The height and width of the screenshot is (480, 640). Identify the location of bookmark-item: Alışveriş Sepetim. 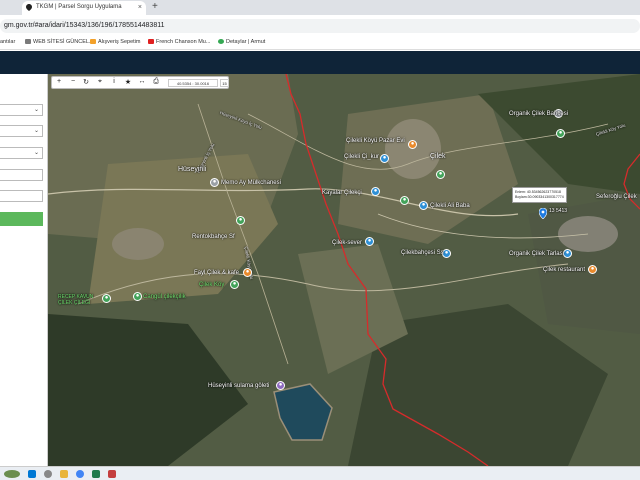
(115, 42).